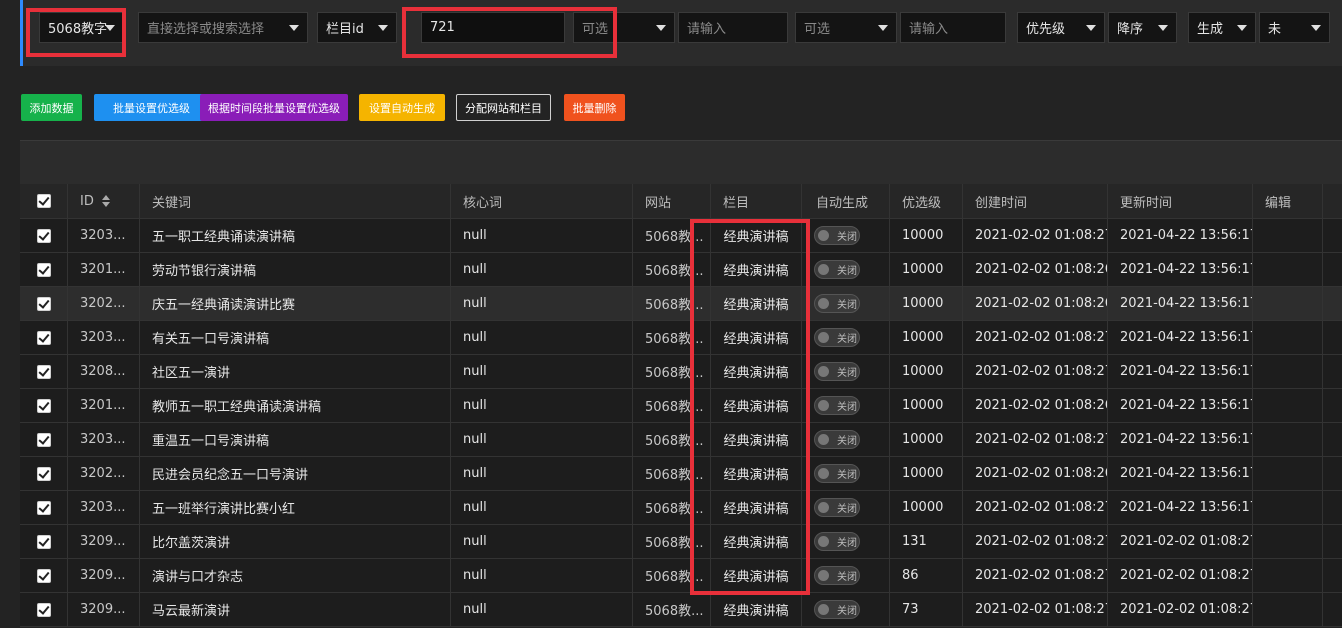 Image resolution: width=1342 pixels, height=628 pixels. Describe the element at coordinates (294, 371) in the screenshot. I see `cell-keyword: 社区五一演讲` at that location.